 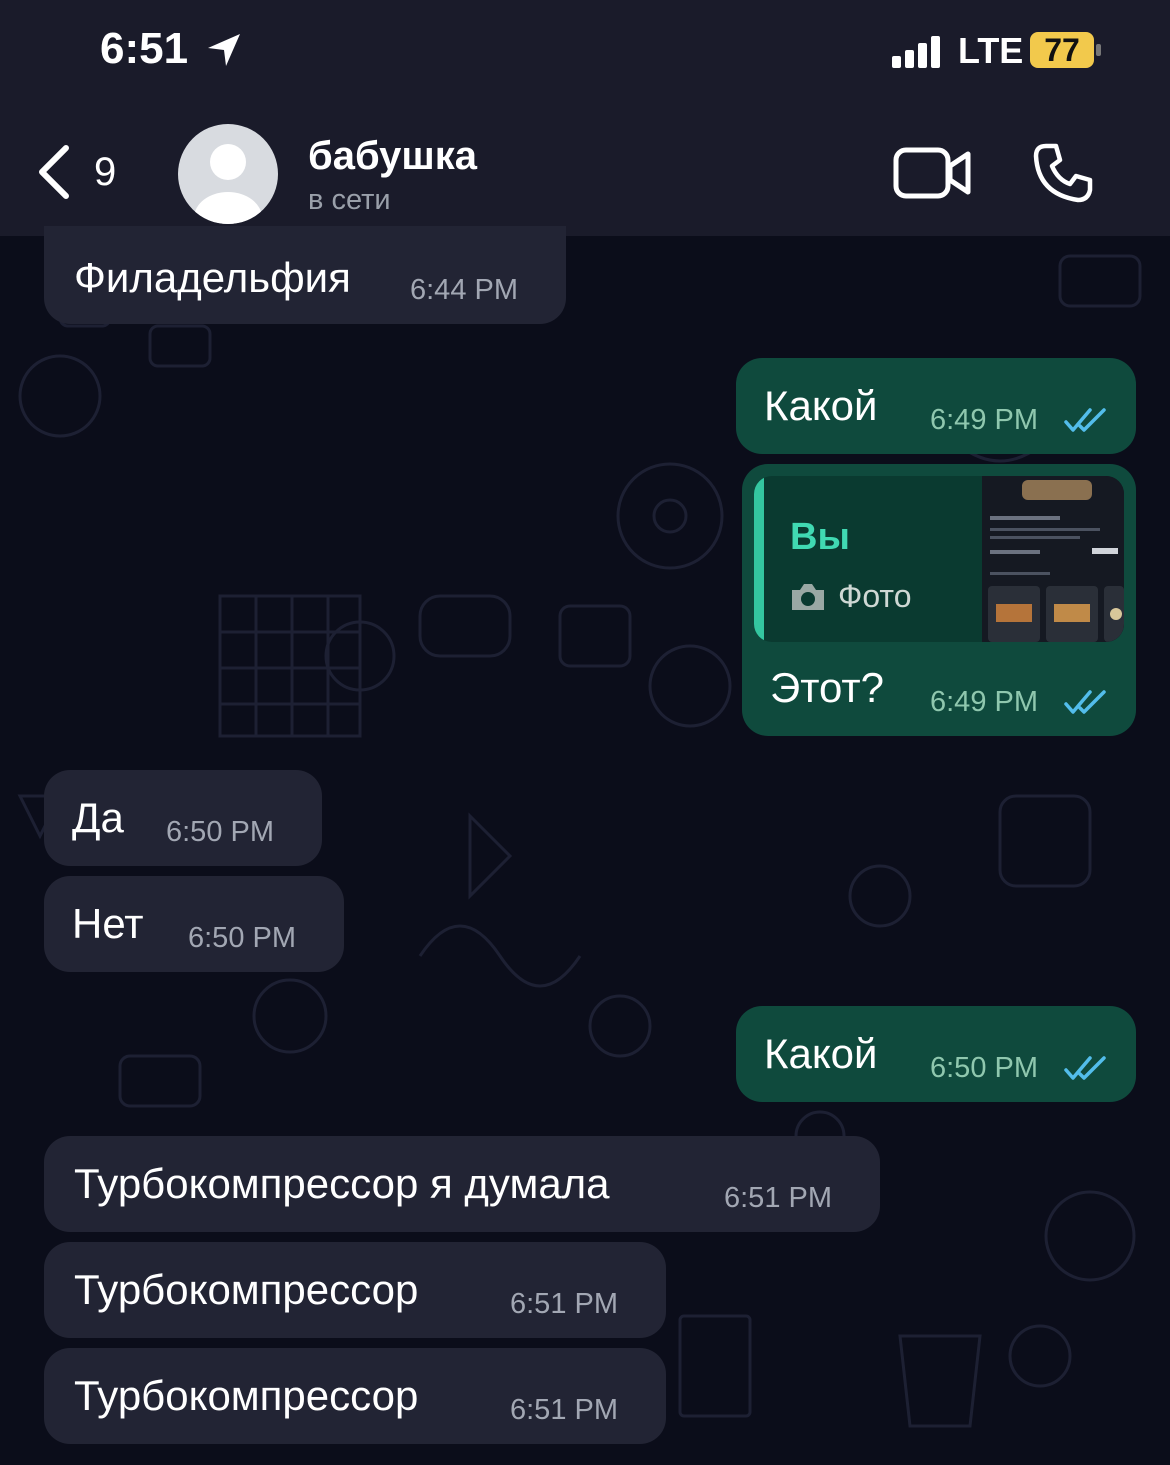 I want to click on reply-type-label: Фото, so click(x=875, y=596).